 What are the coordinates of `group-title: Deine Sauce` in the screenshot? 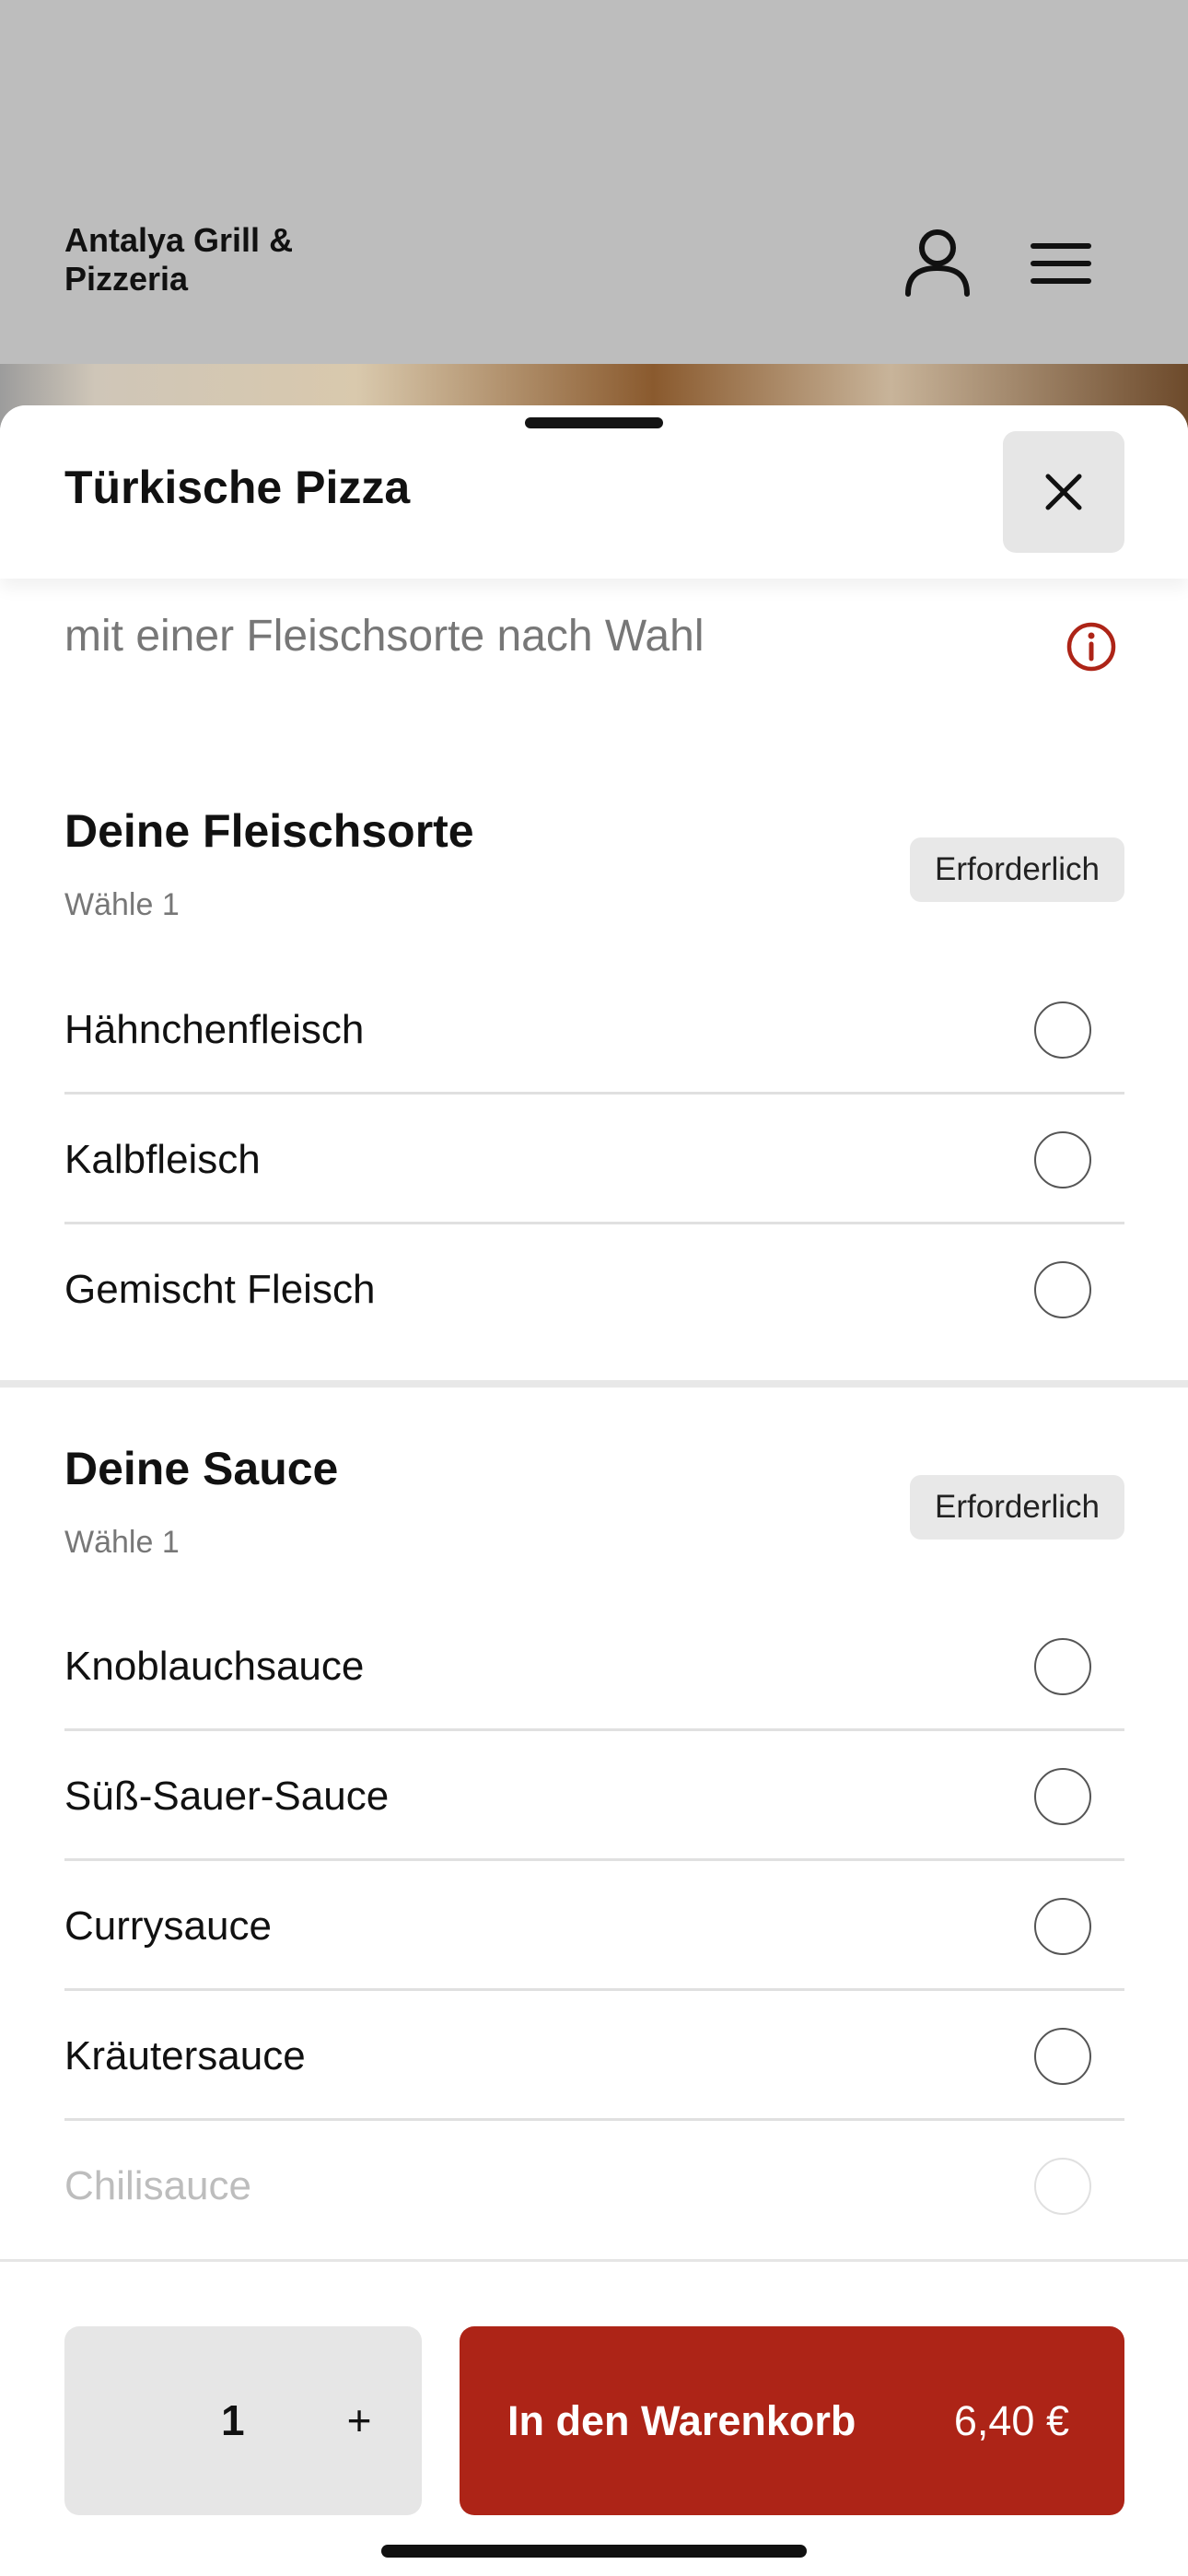 It's located at (201, 1468).